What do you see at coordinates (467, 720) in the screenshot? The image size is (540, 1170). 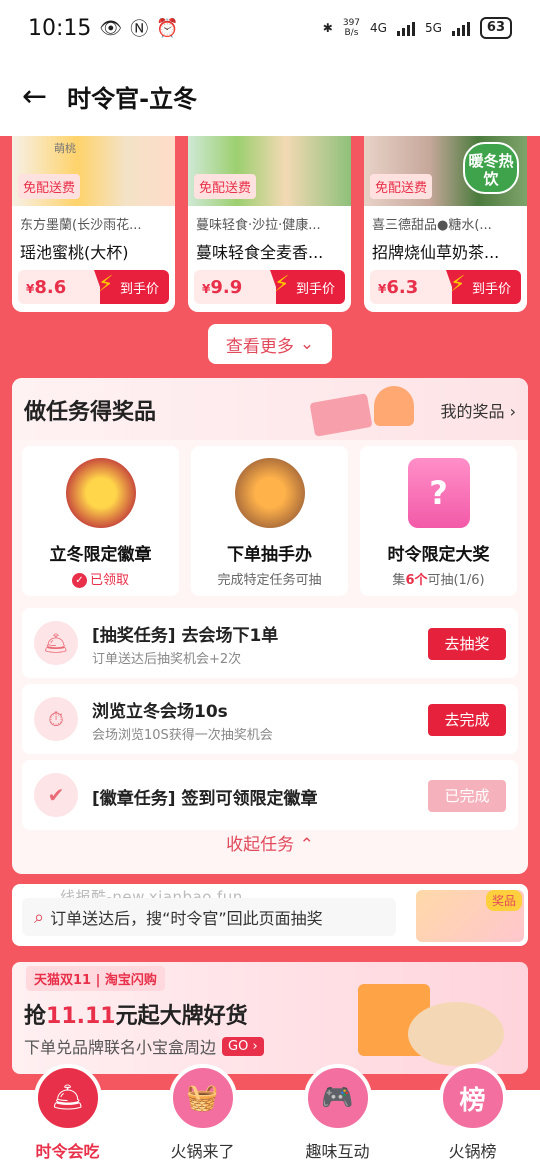 I see `go-complete-button: 去完成` at bounding box center [467, 720].